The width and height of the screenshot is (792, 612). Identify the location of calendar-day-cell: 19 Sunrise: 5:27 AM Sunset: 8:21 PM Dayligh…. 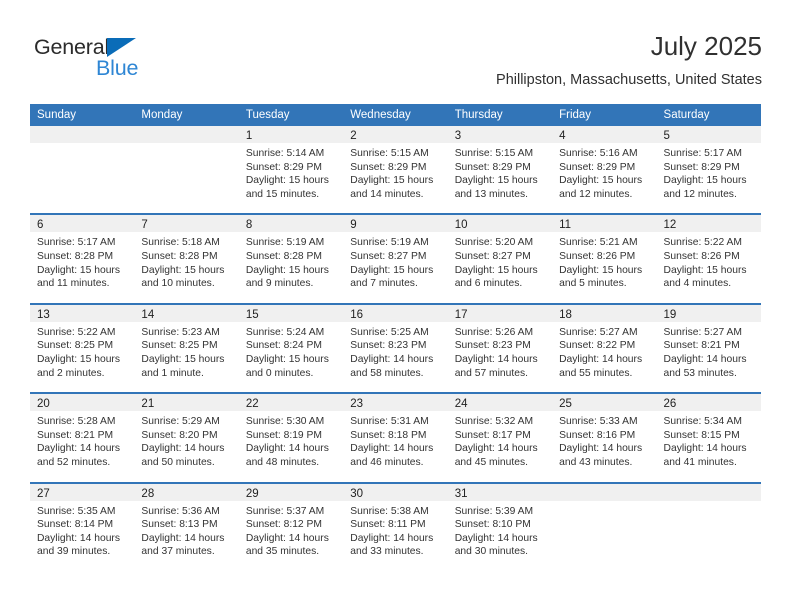
(708, 348).